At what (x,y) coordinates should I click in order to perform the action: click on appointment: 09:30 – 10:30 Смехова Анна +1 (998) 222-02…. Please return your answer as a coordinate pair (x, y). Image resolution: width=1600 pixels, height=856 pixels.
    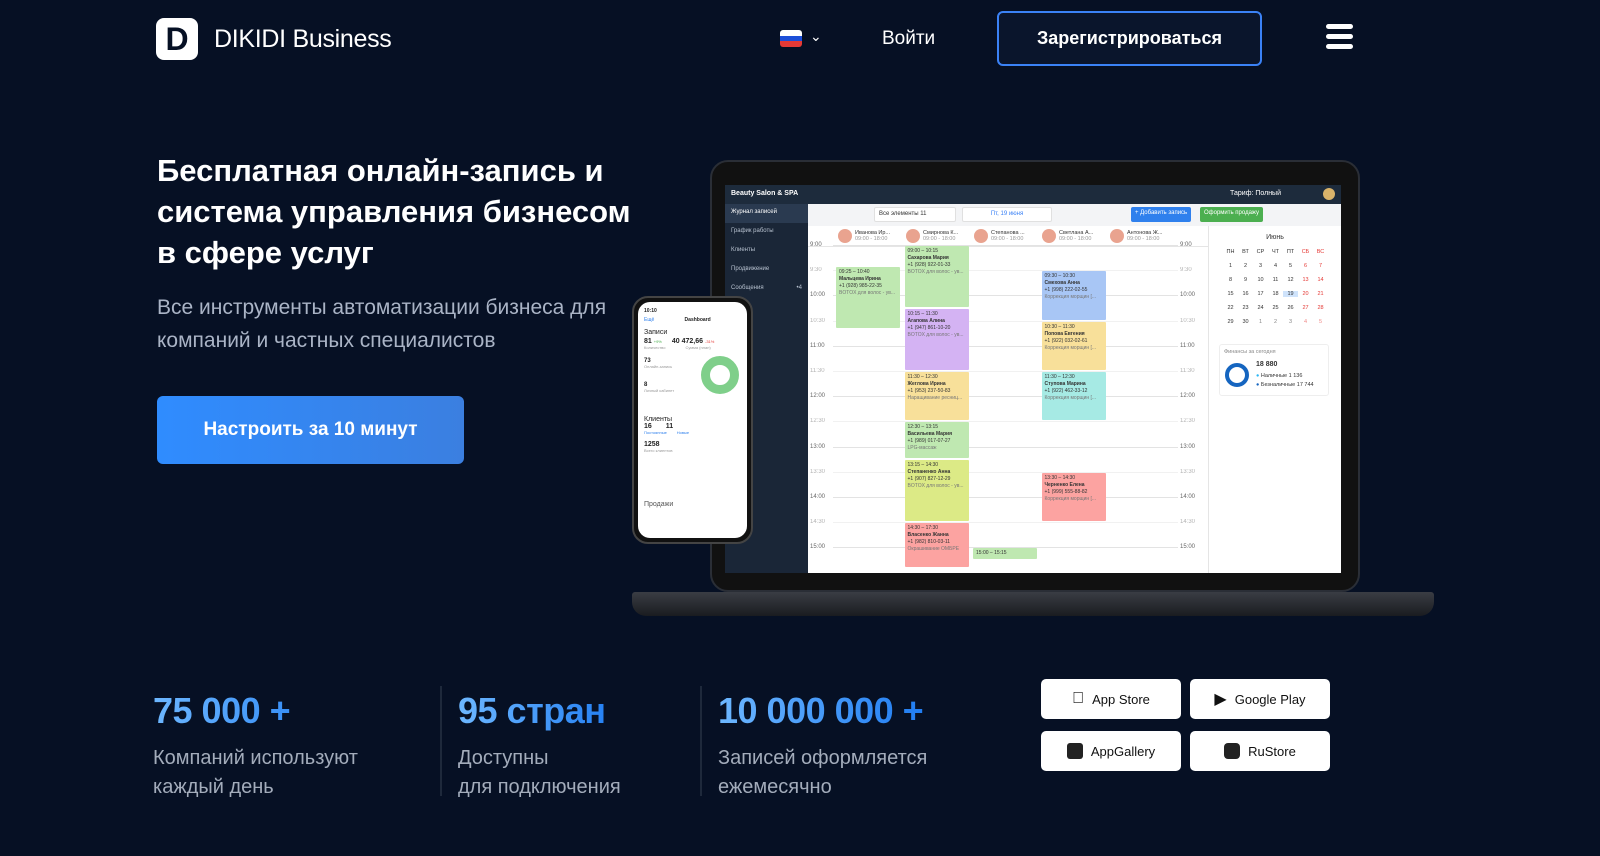
    Looking at the image, I should click on (1073, 295).